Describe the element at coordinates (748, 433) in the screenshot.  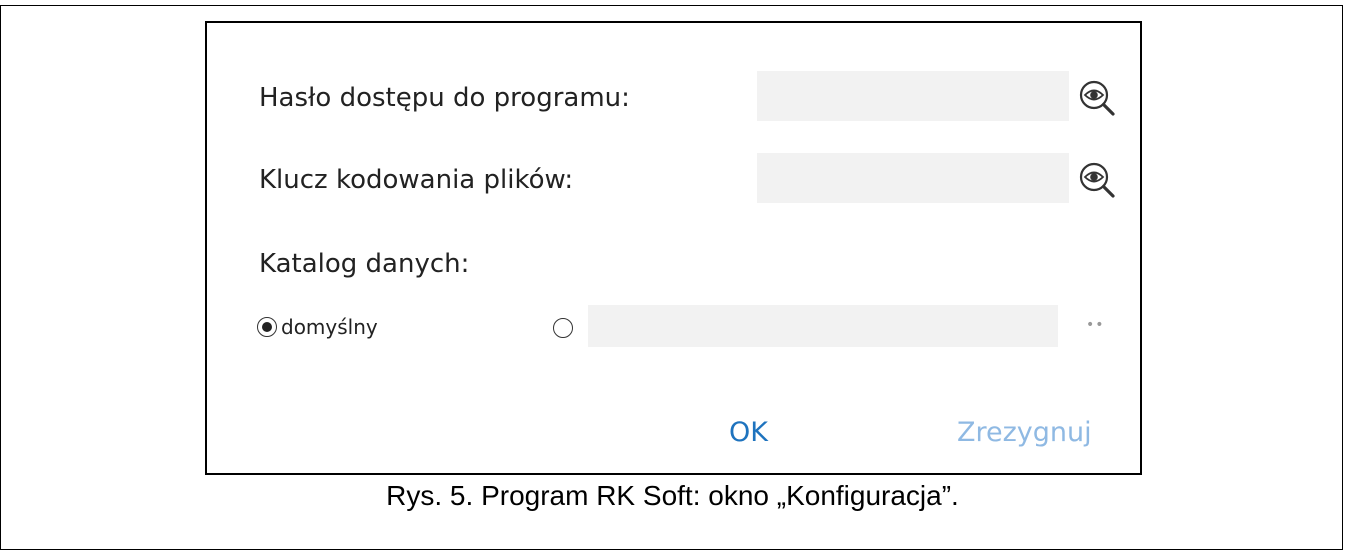
I see `ok-button: OK` at that location.